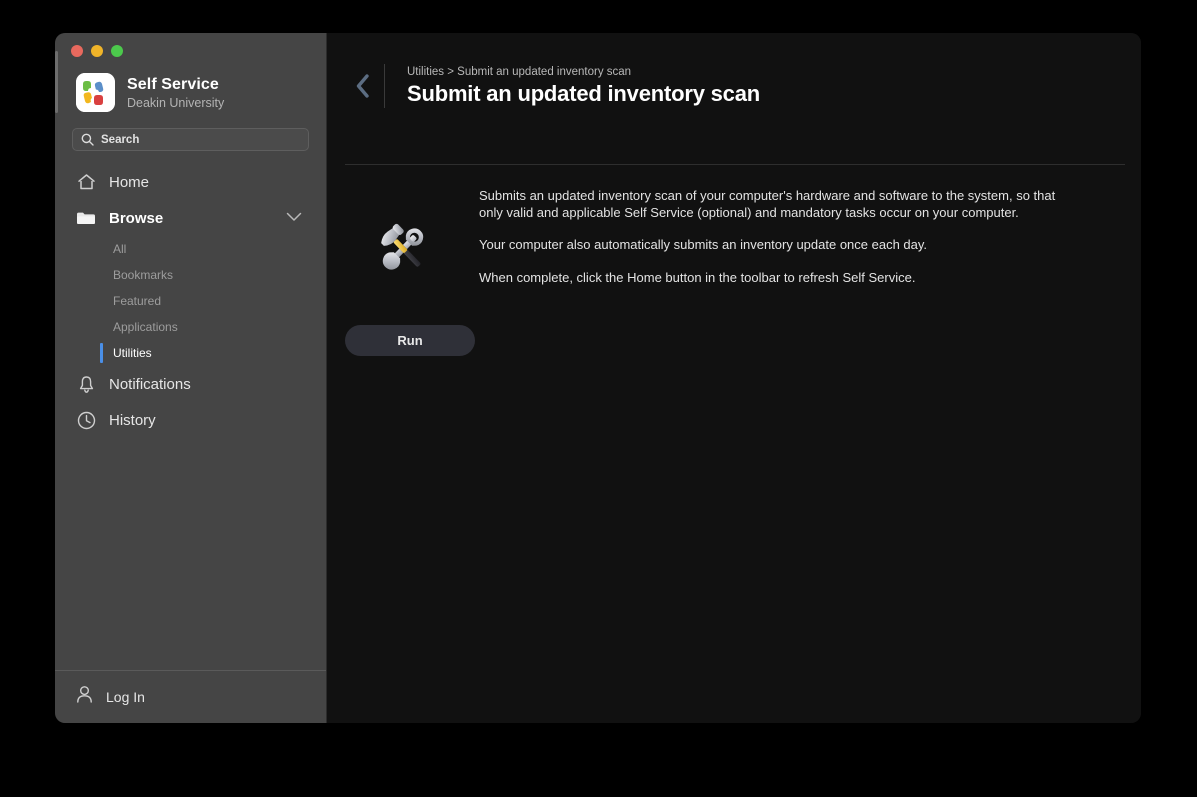 The height and width of the screenshot is (797, 1197). What do you see at coordinates (190, 218) in the screenshot?
I see `sidebar-item-browse: Browse` at bounding box center [190, 218].